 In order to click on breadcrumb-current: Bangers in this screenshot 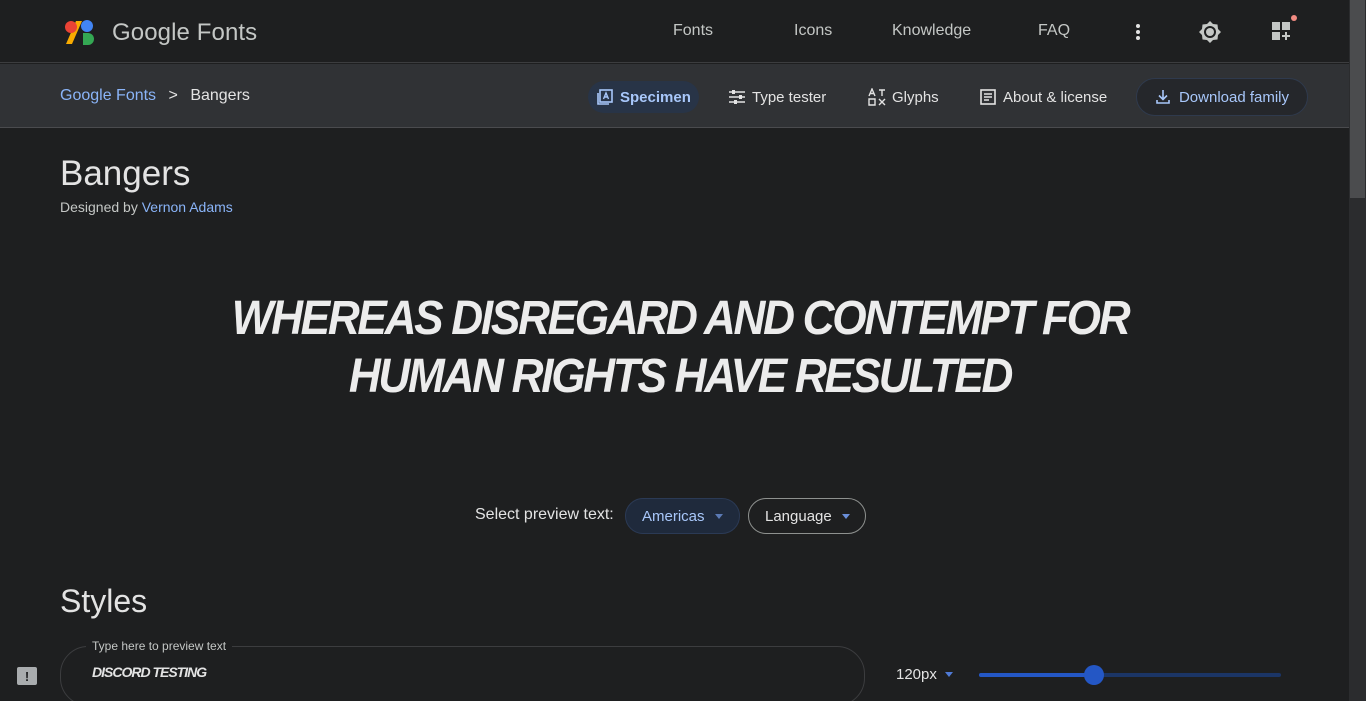, I will do `click(220, 95)`.